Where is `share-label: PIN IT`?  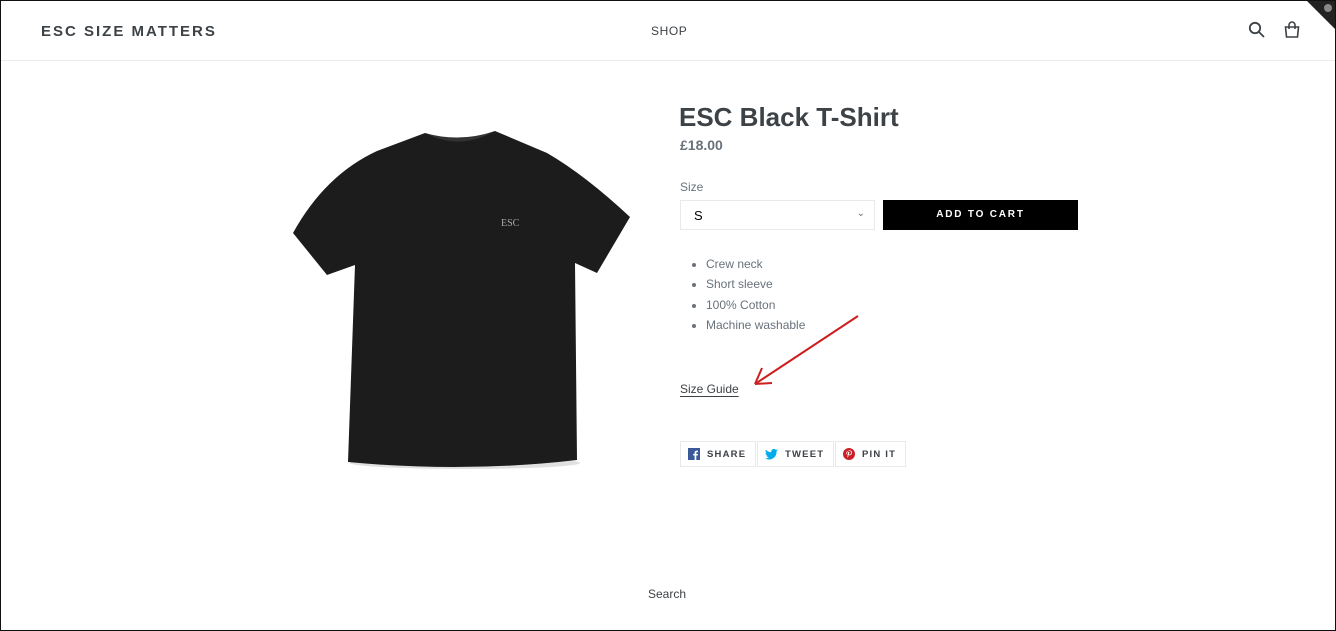
share-label: PIN IT is located at coordinates (879, 454).